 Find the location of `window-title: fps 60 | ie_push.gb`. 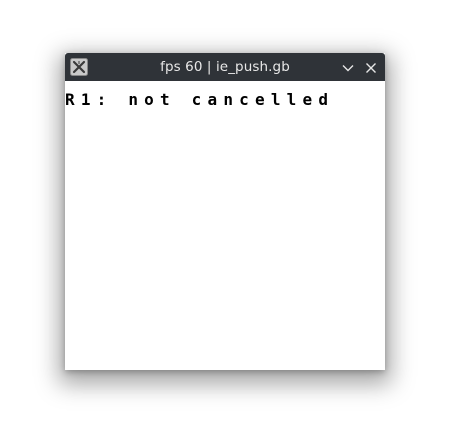

window-title: fps 60 | ie_push.gb is located at coordinates (225, 67).